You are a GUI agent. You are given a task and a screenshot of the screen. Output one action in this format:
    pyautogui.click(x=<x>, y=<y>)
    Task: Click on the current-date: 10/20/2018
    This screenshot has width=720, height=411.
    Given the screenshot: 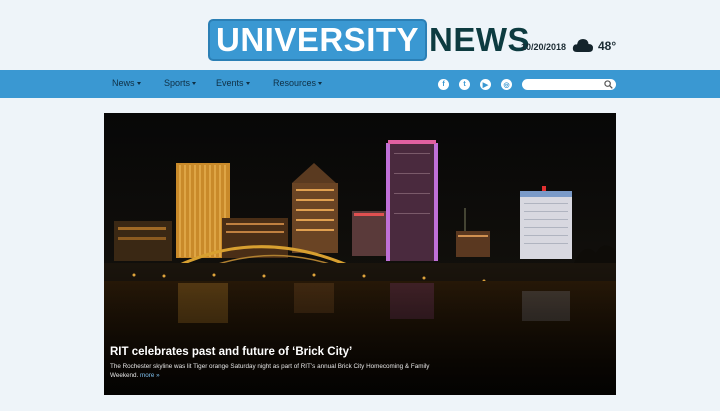 What is the action you would take?
    pyautogui.click(x=544, y=47)
    